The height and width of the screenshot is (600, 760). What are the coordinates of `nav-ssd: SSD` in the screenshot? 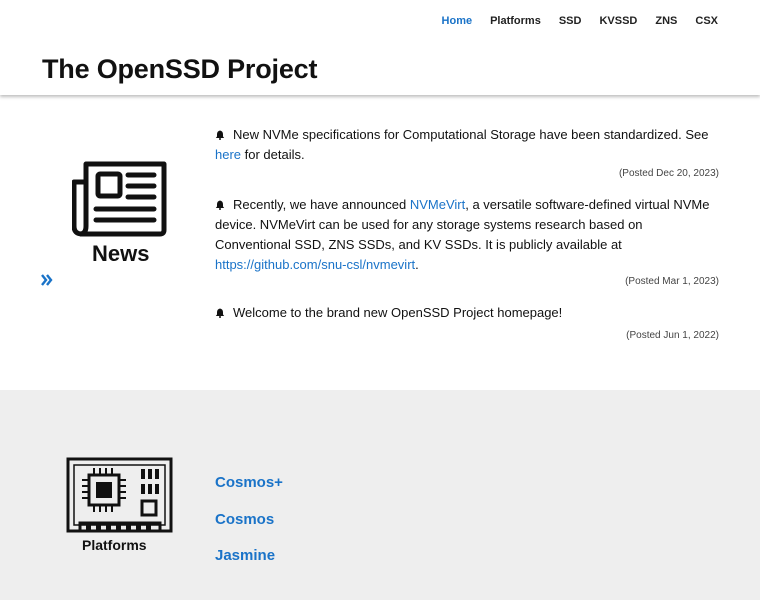 It's located at (570, 21).